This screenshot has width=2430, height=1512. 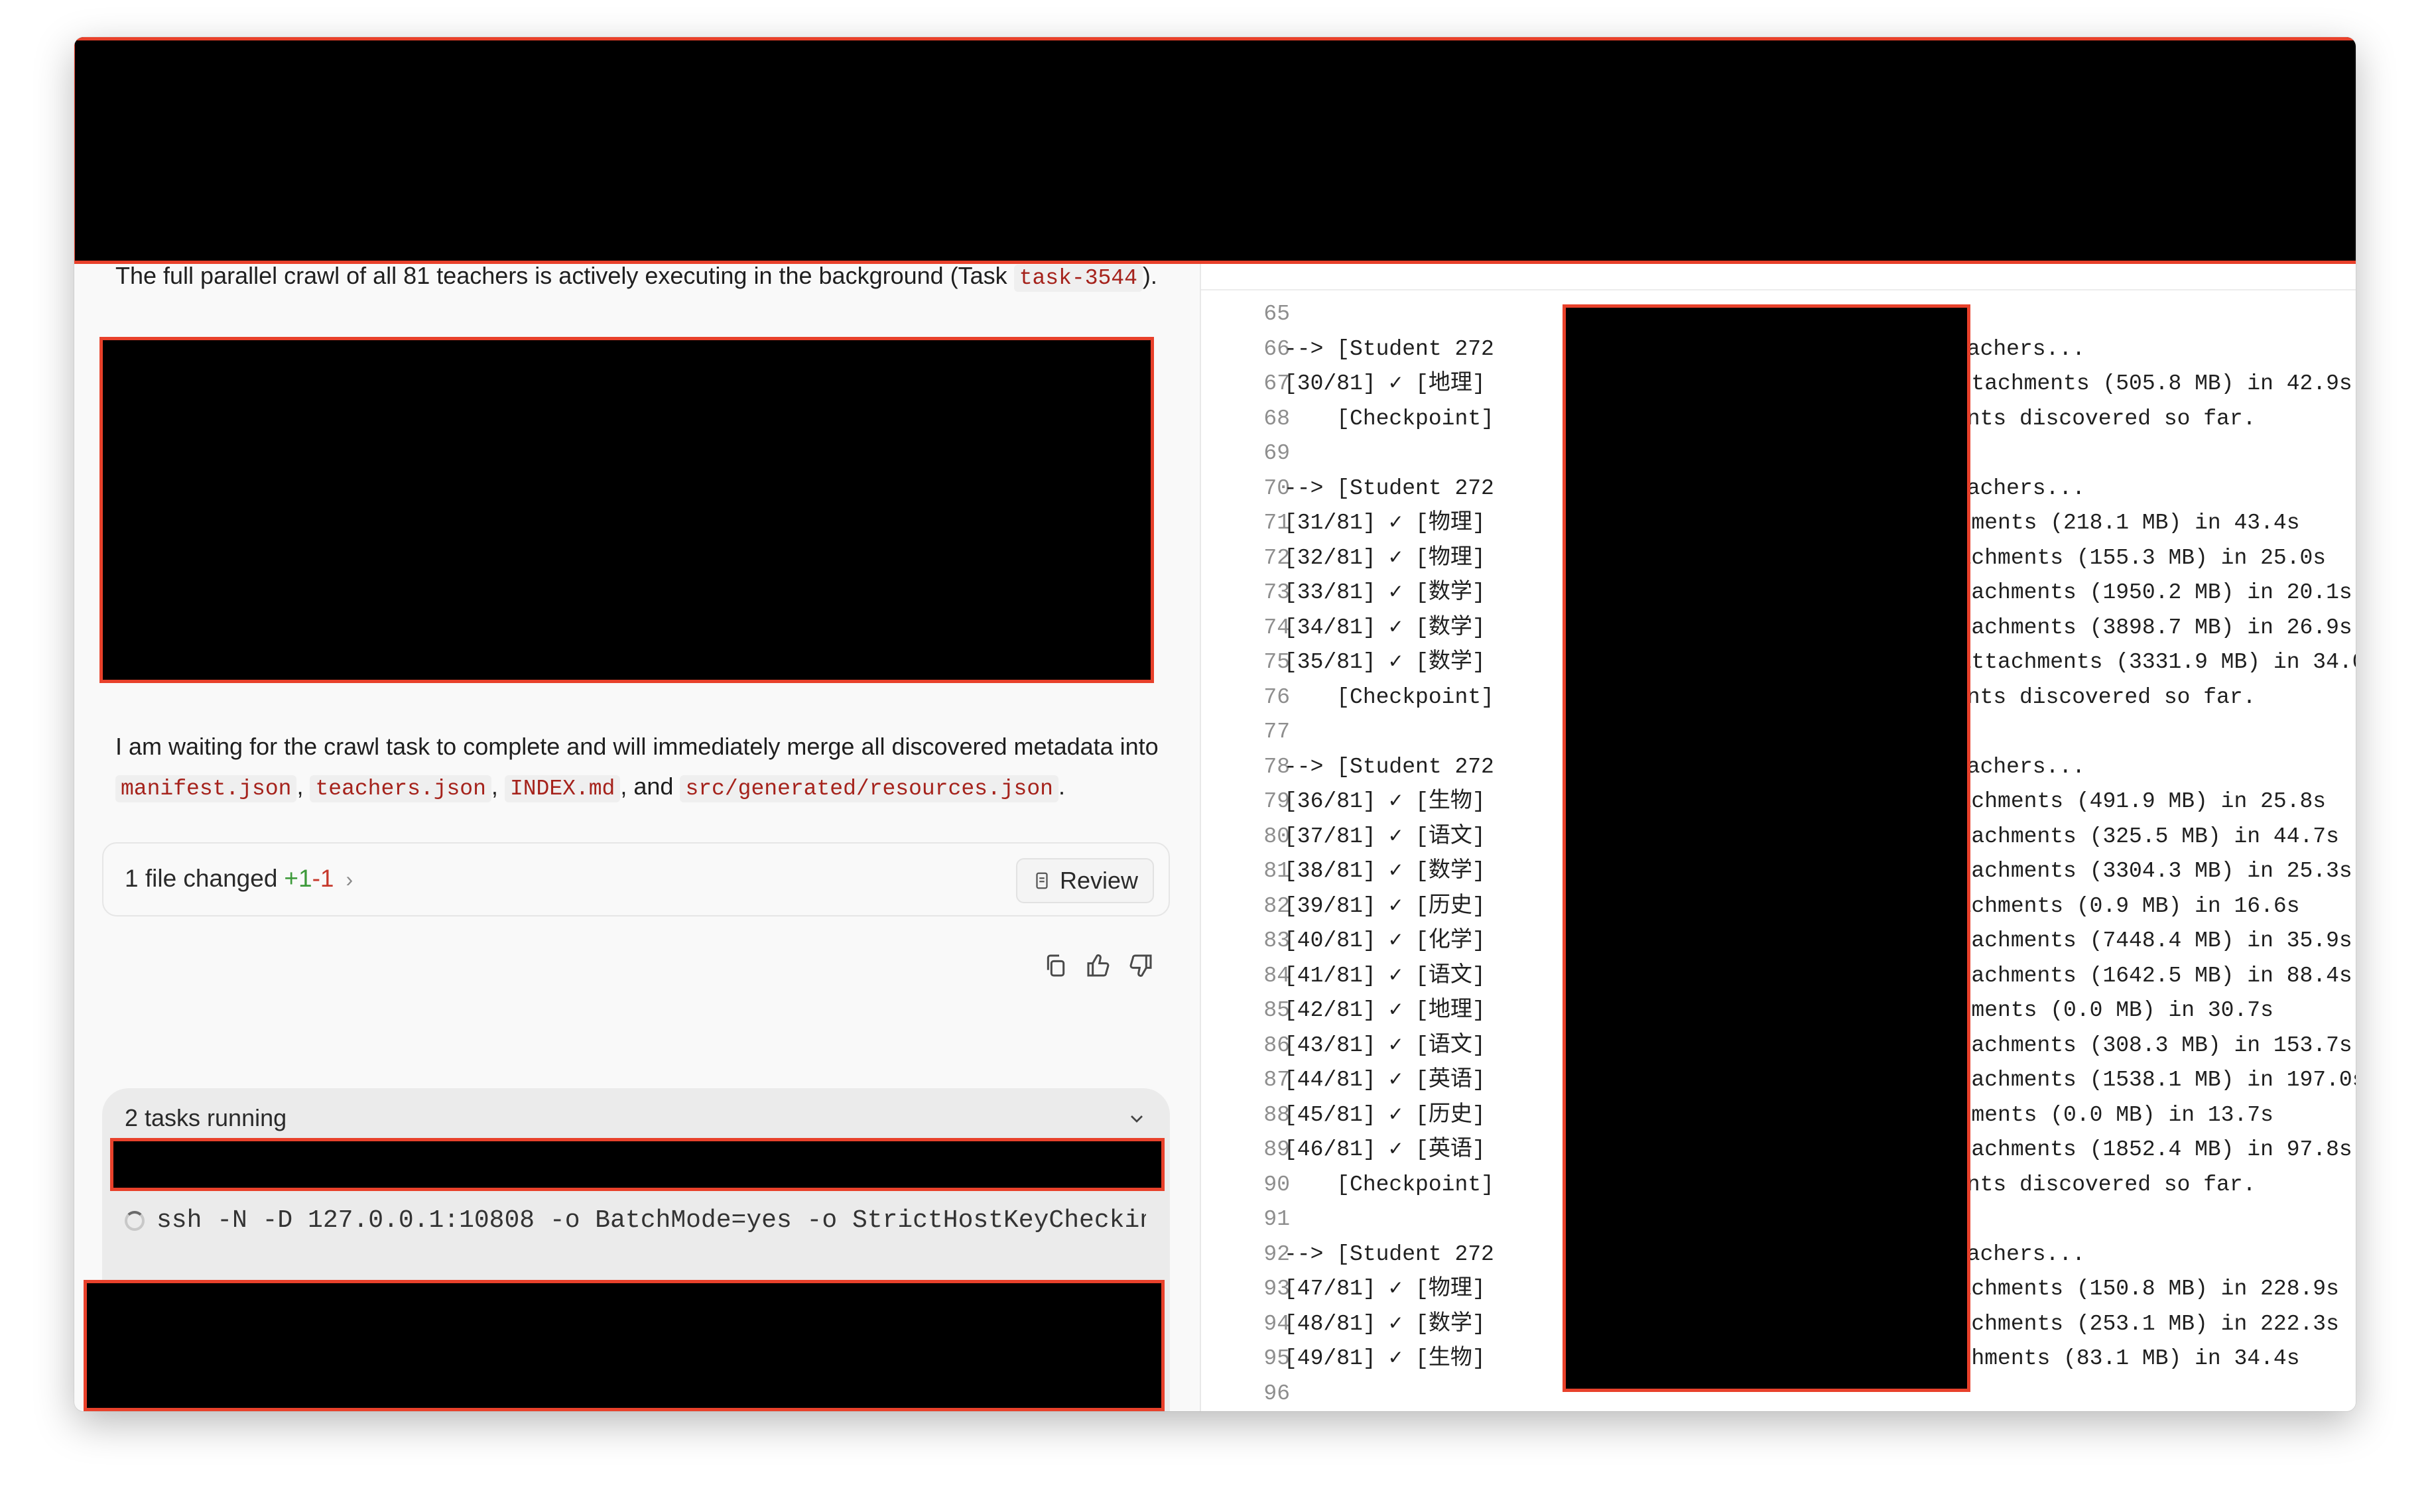 I want to click on file-changes-summary: 1 file changed +1-1 ›, so click(x=239, y=879).